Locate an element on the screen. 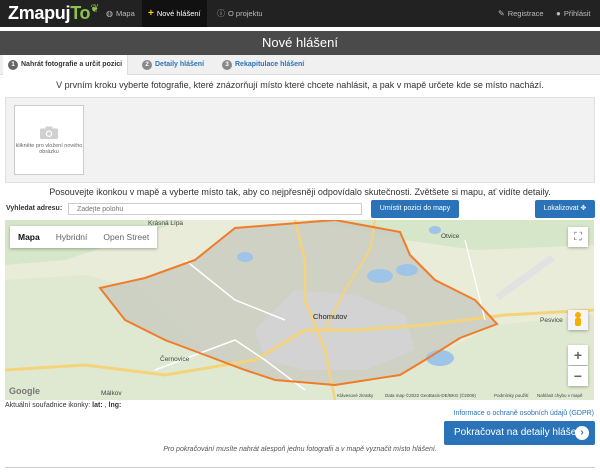  leaf-icon: ❦ is located at coordinates (95, 9).